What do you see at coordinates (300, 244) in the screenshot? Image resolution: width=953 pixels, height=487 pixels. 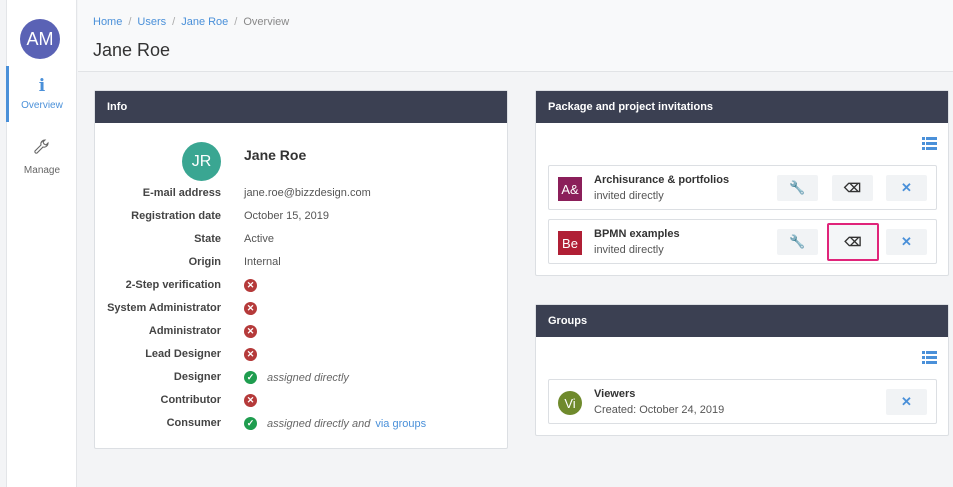 I see `info-row-state: State Active` at bounding box center [300, 244].